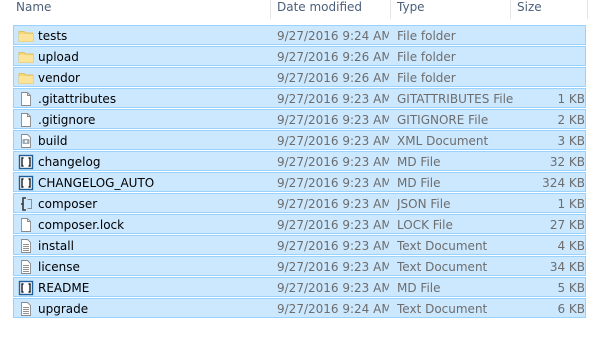 This screenshot has height=339, width=603. I want to click on file-type: GITATTRIBUTES File, so click(455, 99).